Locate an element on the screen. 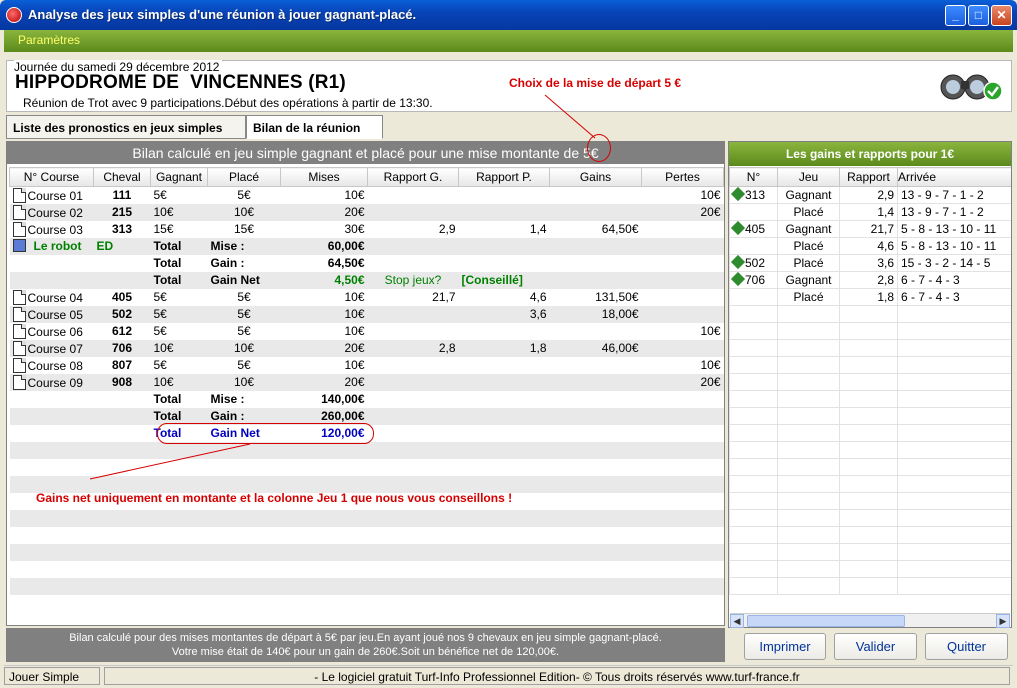 This screenshot has height=688, width=1017. rapport-row: Placé 1,8 6 - 7 - 4 - 3 is located at coordinates (870, 297).